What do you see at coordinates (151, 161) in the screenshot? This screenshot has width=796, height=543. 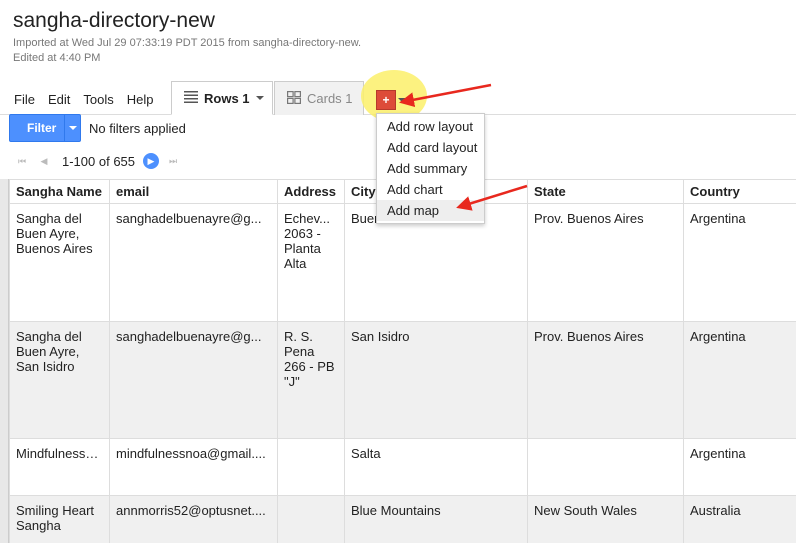 I see `next-page-icon: ▶` at bounding box center [151, 161].